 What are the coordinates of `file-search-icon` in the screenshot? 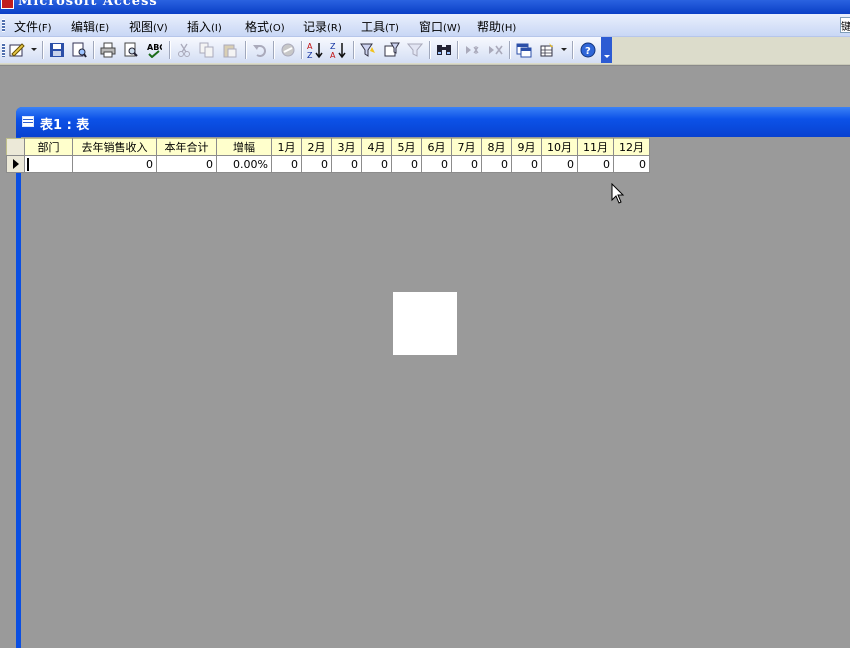 It's located at (79, 50).